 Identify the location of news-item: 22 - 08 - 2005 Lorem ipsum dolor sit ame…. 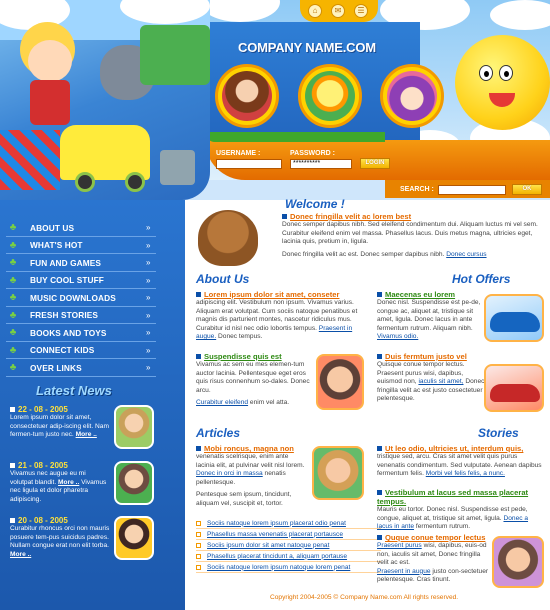
(92, 427).